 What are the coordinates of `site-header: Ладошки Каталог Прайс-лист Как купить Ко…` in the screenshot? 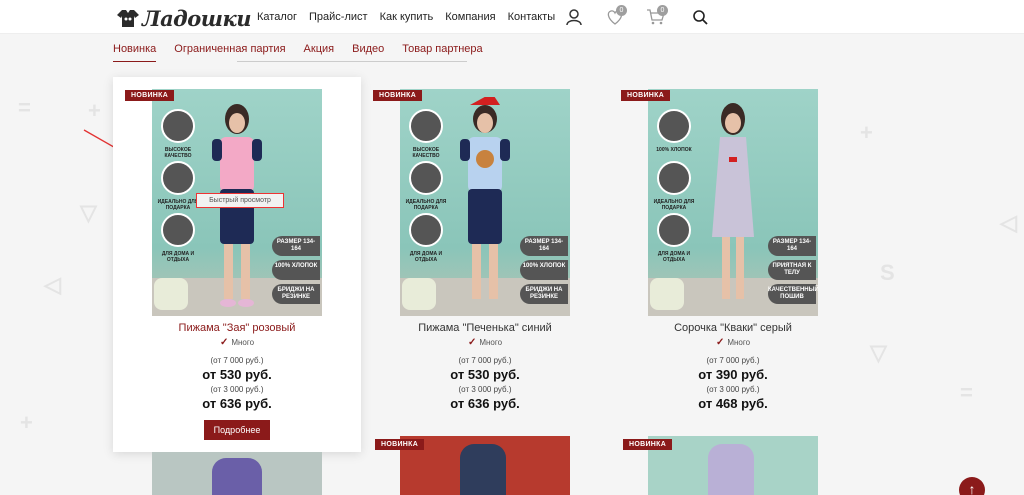 It's located at (512, 17).